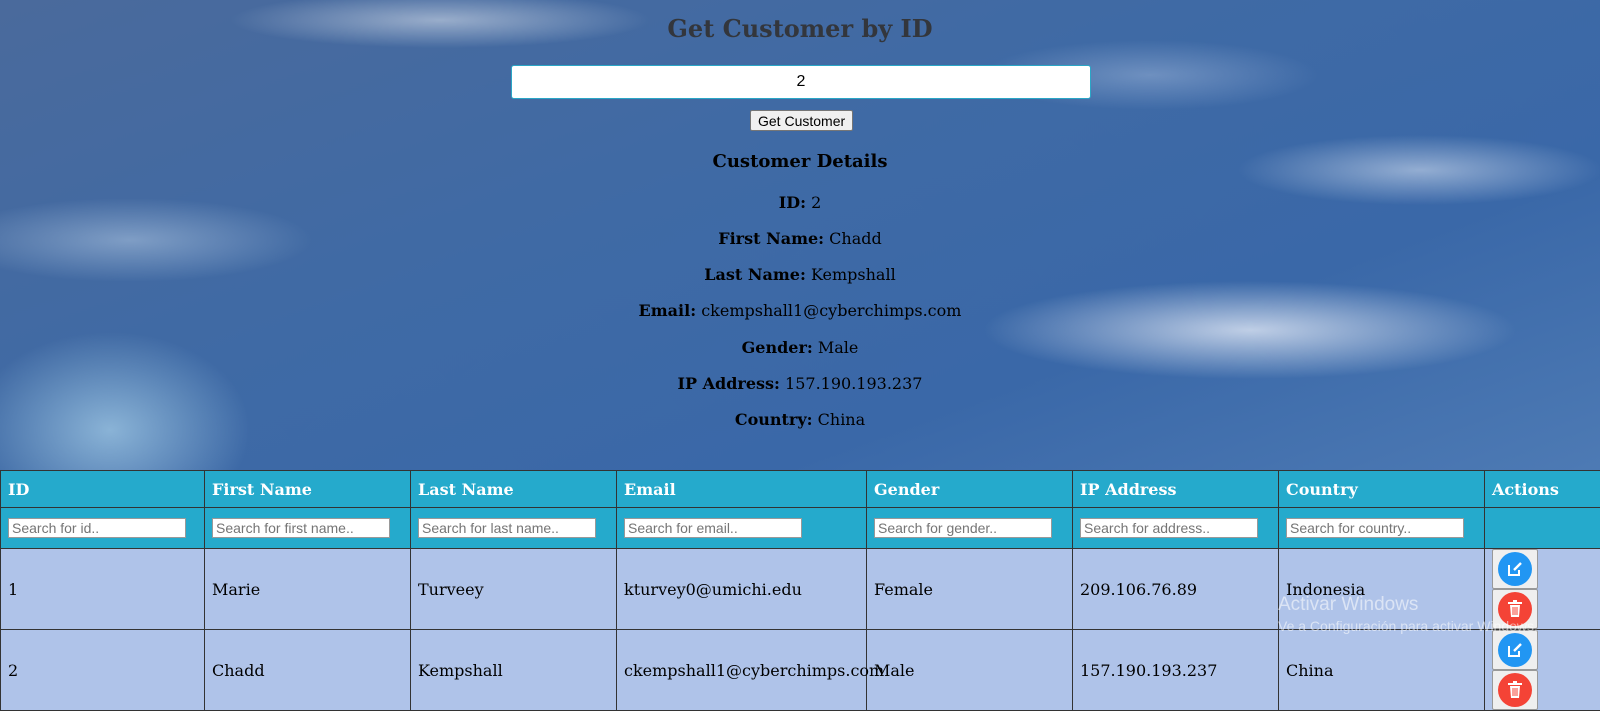  Describe the element at coordinates (507, 528) in the screenshot. I see `search-last-name-input` at that location.